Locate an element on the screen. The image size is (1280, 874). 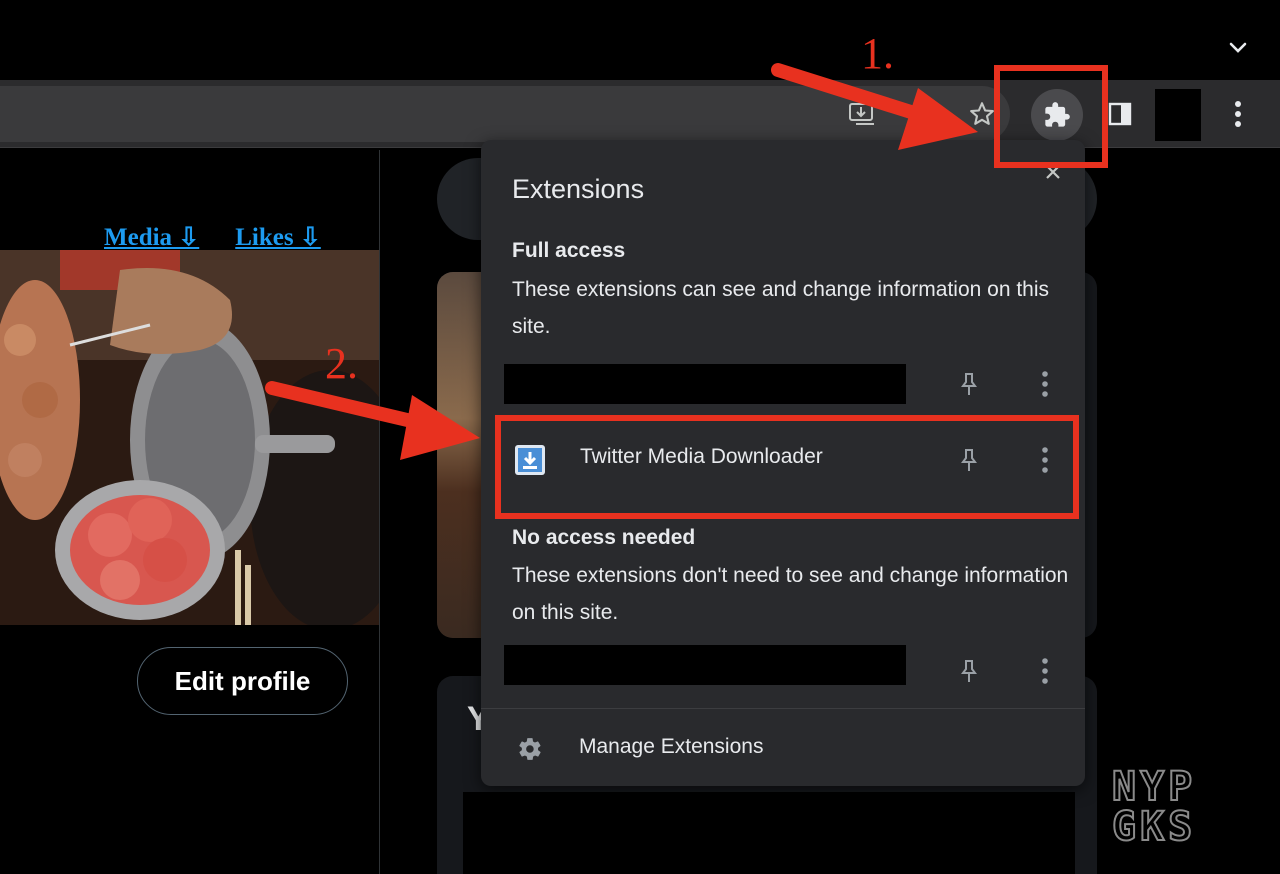
media-download-link: Media ⇩ is located at coordinates (151, 237).